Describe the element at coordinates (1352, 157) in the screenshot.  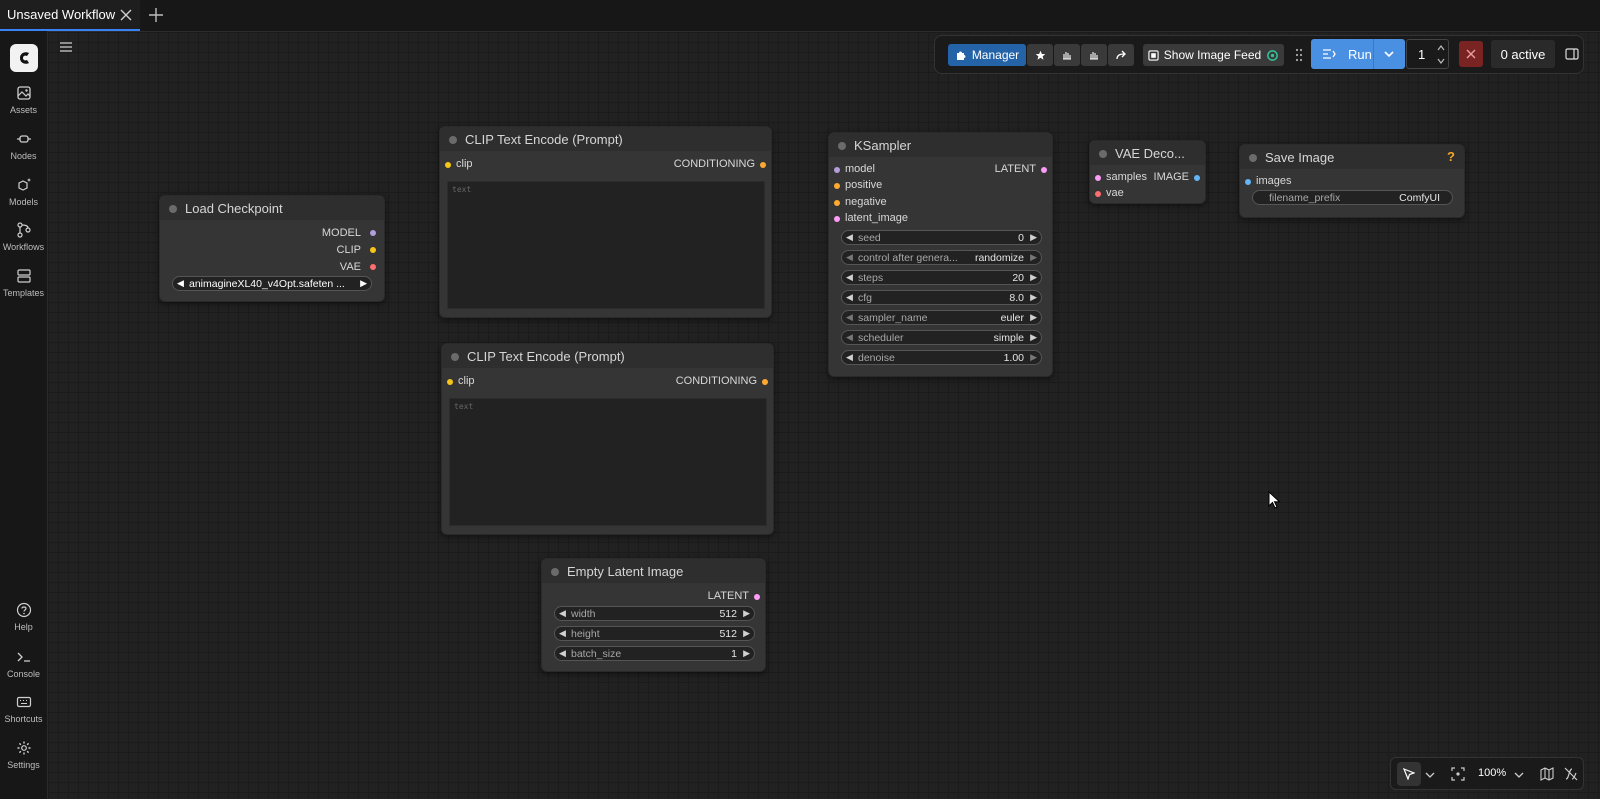
I see `node-title-bar: Save Image ?` at that location.